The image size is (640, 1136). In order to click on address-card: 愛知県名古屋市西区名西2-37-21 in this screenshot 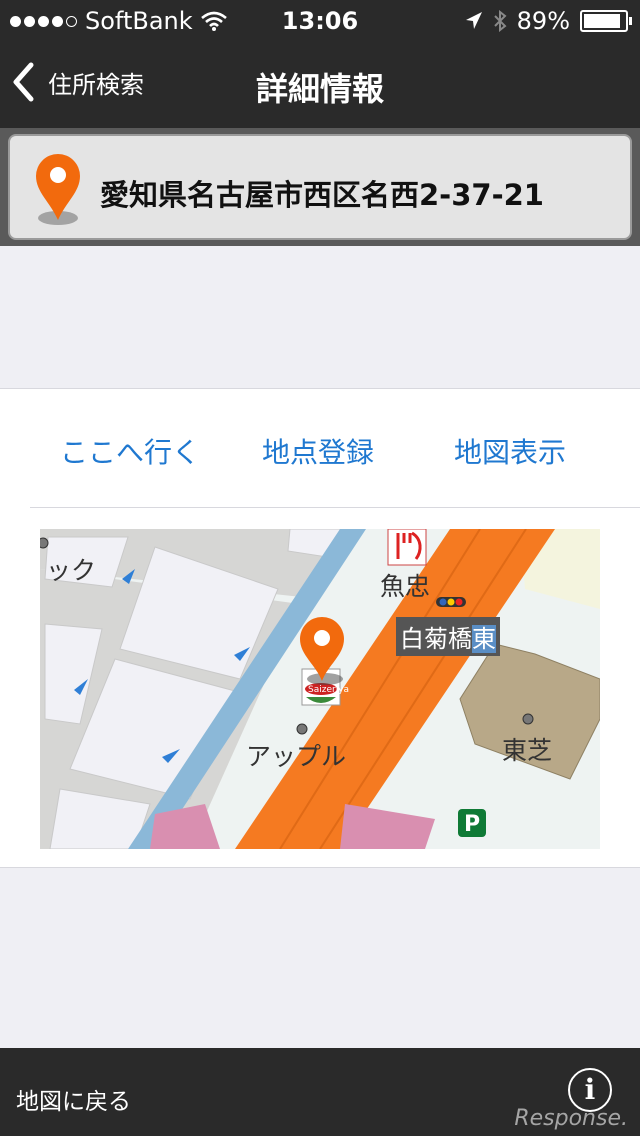, I will do `click(320, 187)`.